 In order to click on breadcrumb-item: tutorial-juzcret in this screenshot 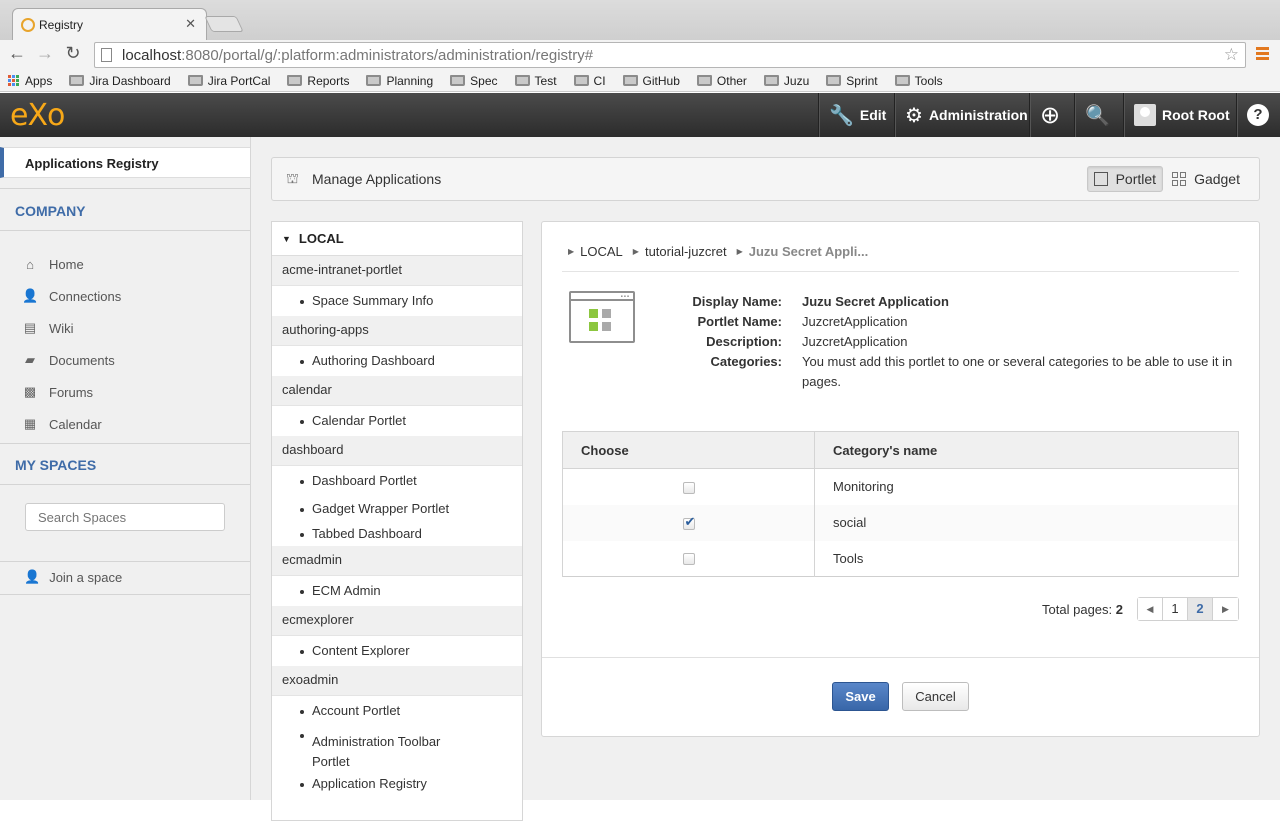, I will do `click(686, 251)`.